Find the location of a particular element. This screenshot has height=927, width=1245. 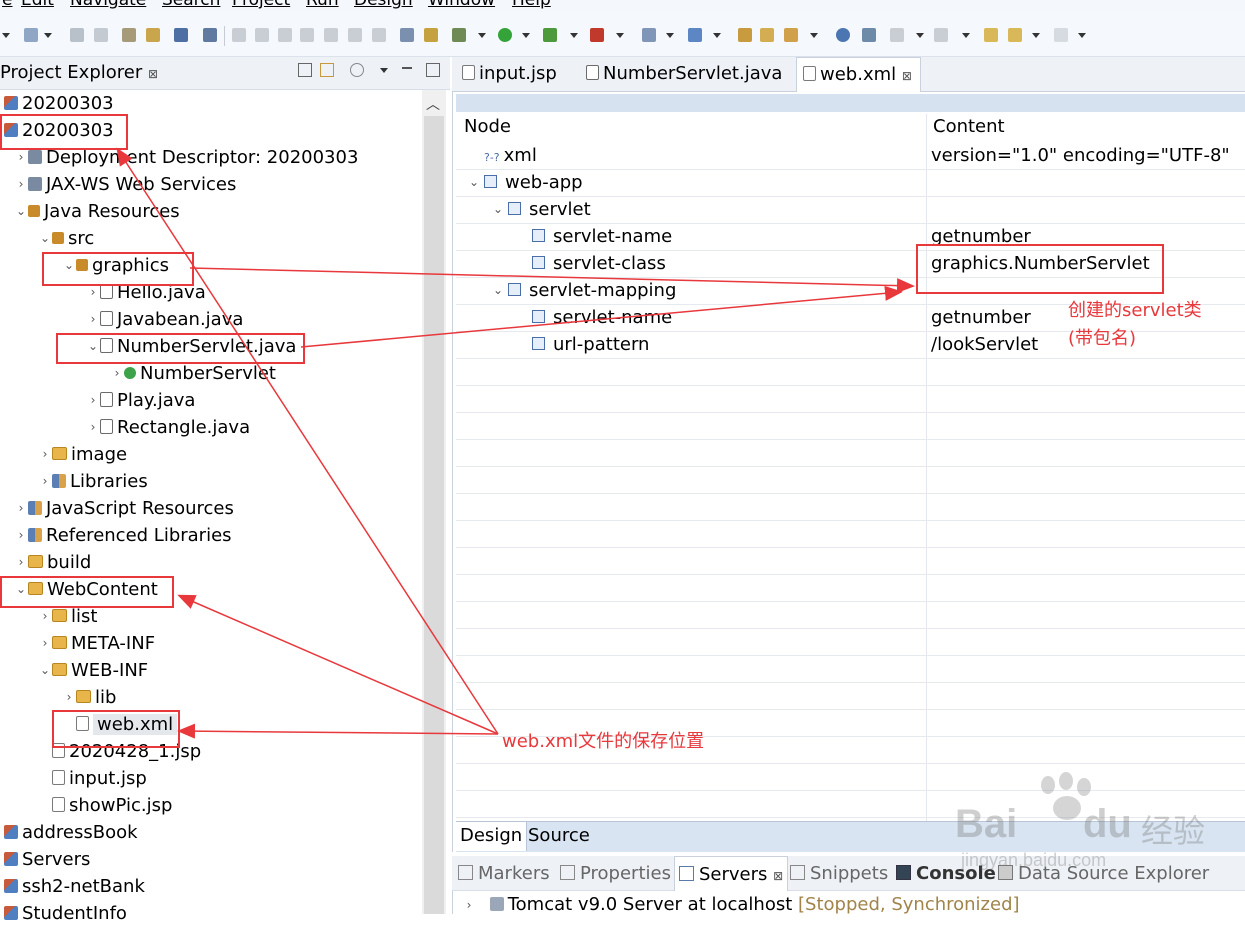

tab-design: Design is located at coordinates (492, 836).